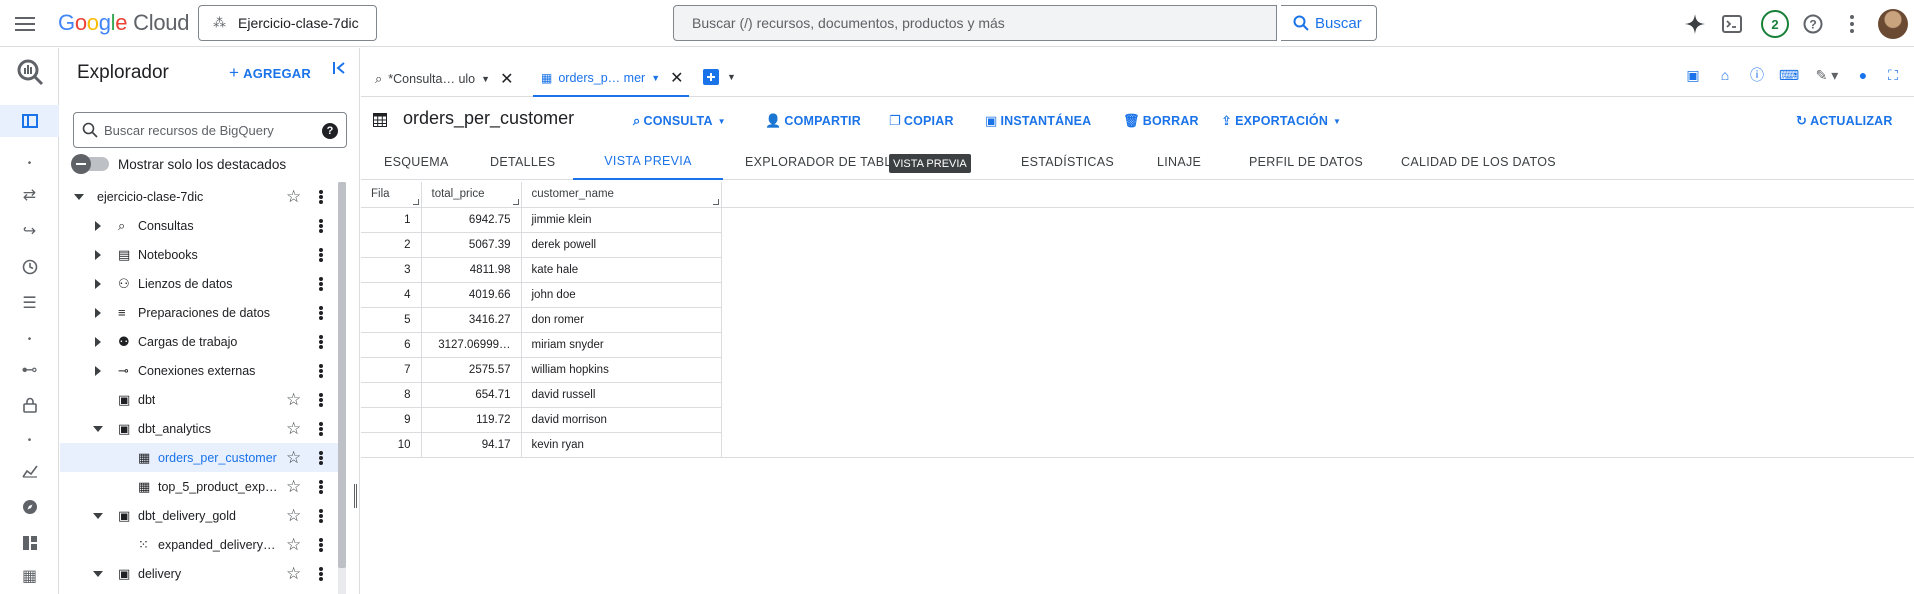 The image size is (1914, 594). I want to click on customer-name-cell: david russell, so click(621, 395).